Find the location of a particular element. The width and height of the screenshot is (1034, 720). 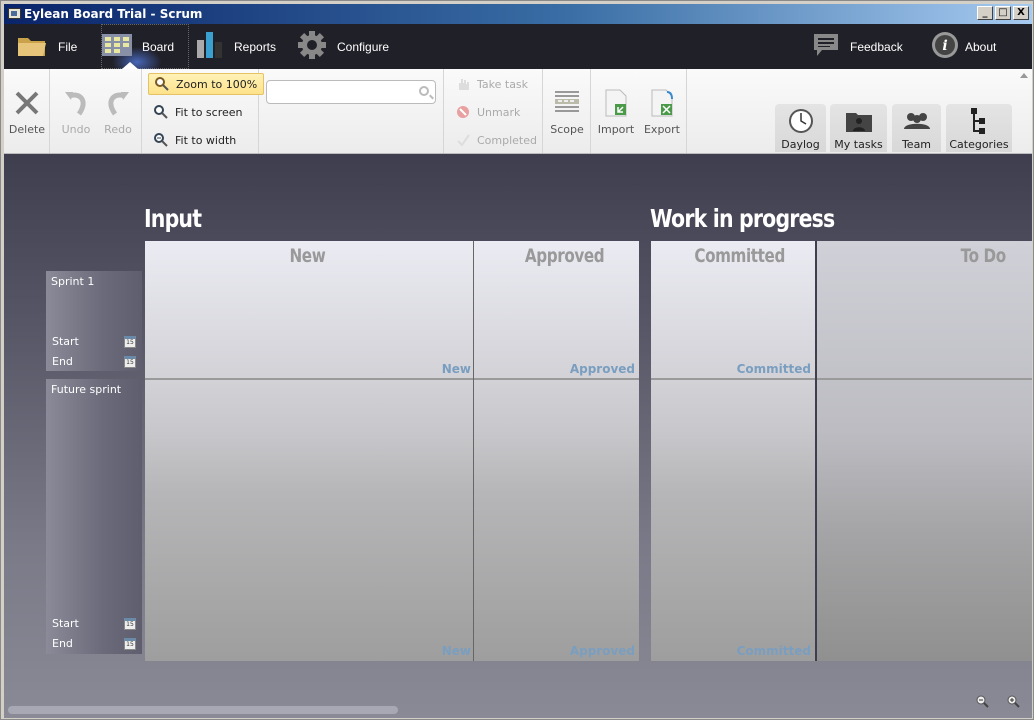

committed-column: Committed Committed Committed is located at coordinates (733, 451).